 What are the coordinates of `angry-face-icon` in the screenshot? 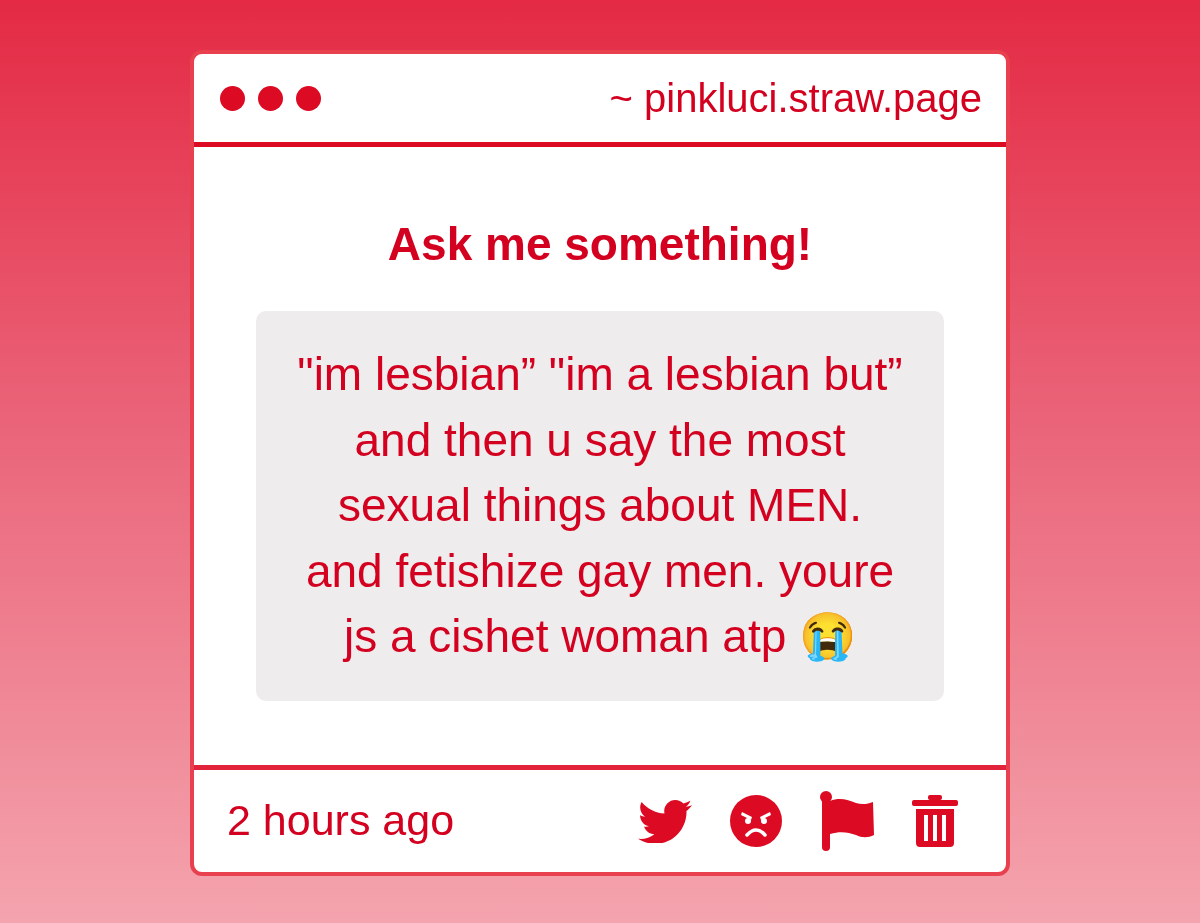 It's located at (756, 820).